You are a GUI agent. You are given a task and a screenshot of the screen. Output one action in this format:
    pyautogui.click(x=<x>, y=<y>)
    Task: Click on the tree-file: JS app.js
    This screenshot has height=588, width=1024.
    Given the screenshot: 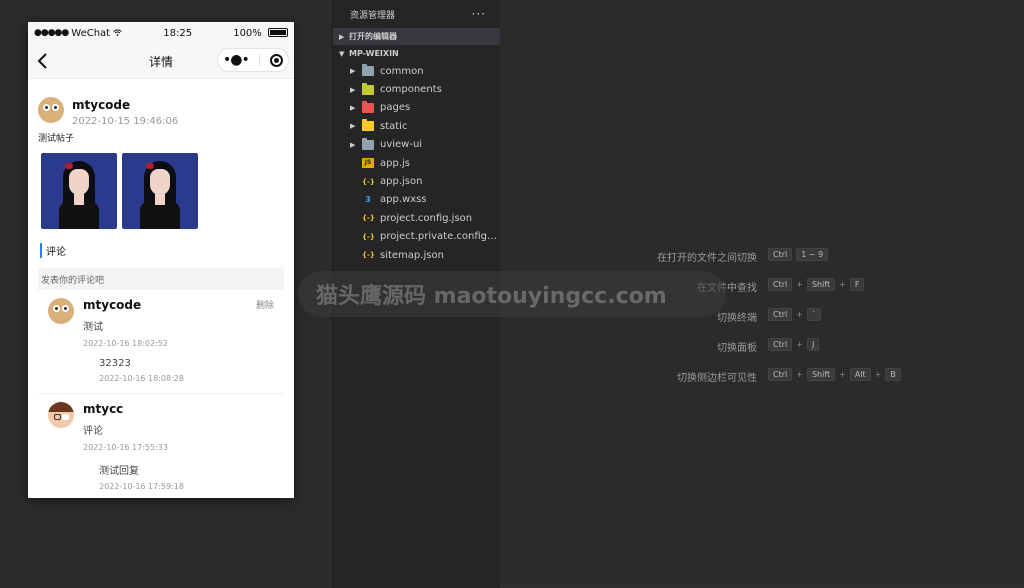 What is the action you would take?
    pyautogui.click(x=416, y=163)
    